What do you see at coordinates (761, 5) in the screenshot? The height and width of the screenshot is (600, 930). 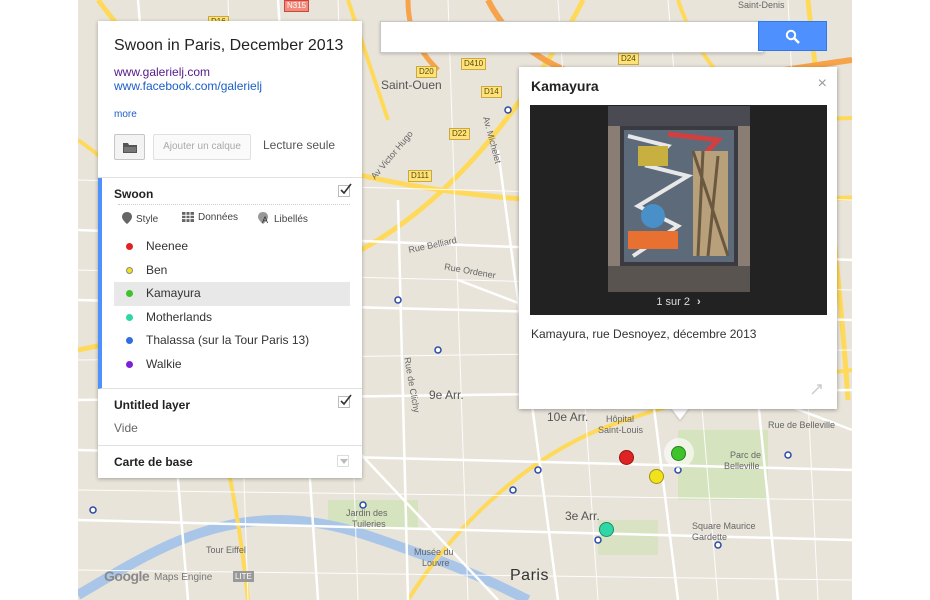 I see `label-saint-denis: Saint-Denis` at bounding box center [761, 5].